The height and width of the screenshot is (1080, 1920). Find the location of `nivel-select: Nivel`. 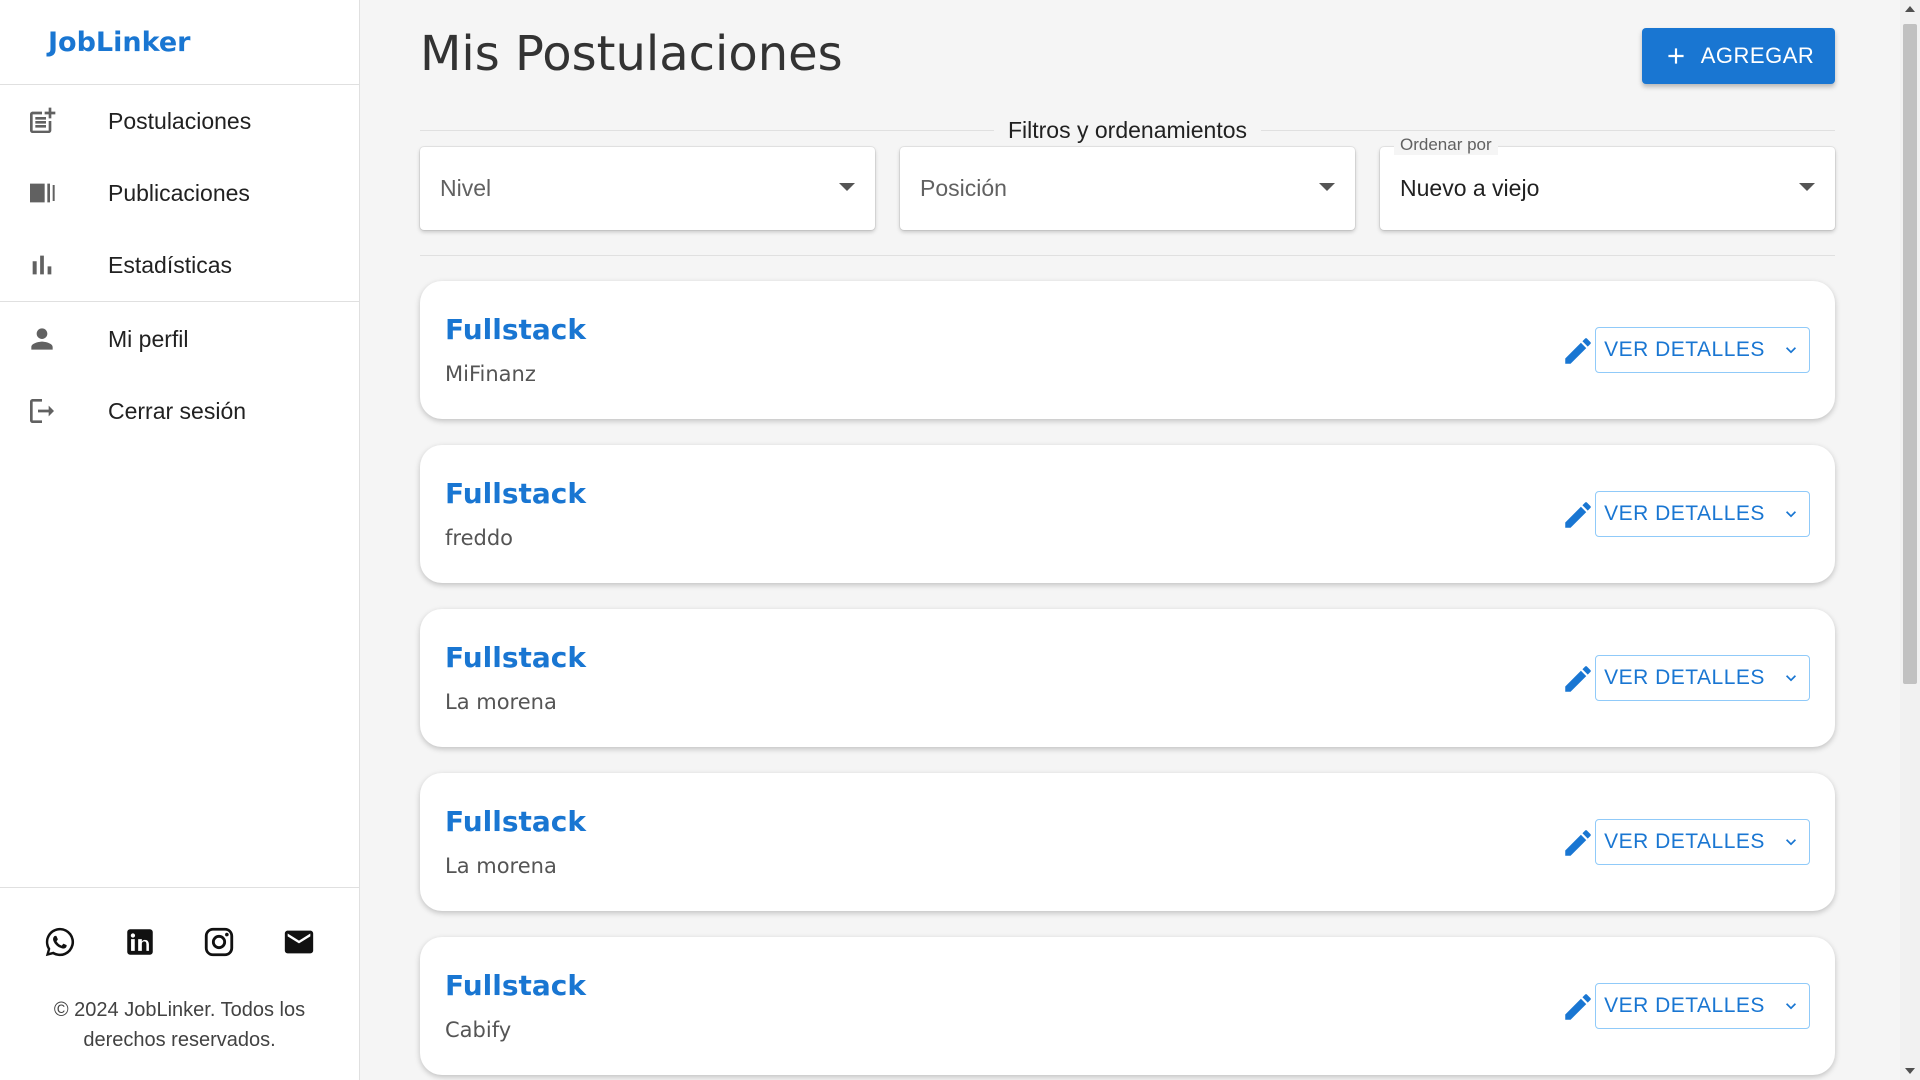

nivel-select: Nivel is located at coordinates (647, 188).